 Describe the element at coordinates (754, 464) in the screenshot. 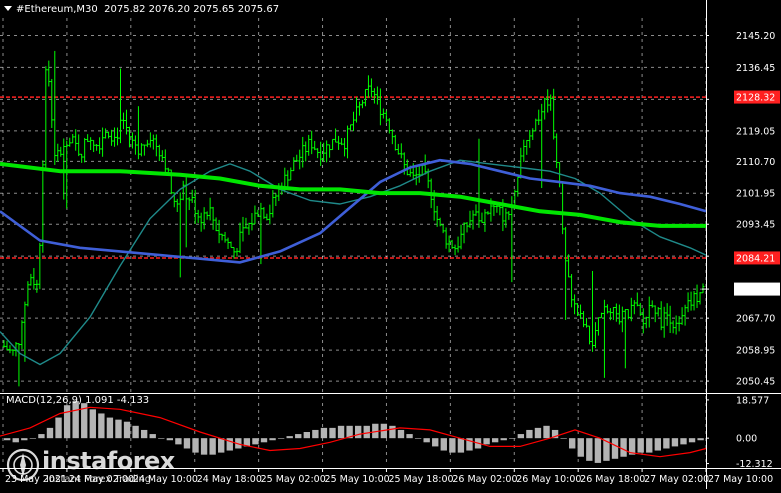

I see `macd-tick-label: -12.312` at that location.